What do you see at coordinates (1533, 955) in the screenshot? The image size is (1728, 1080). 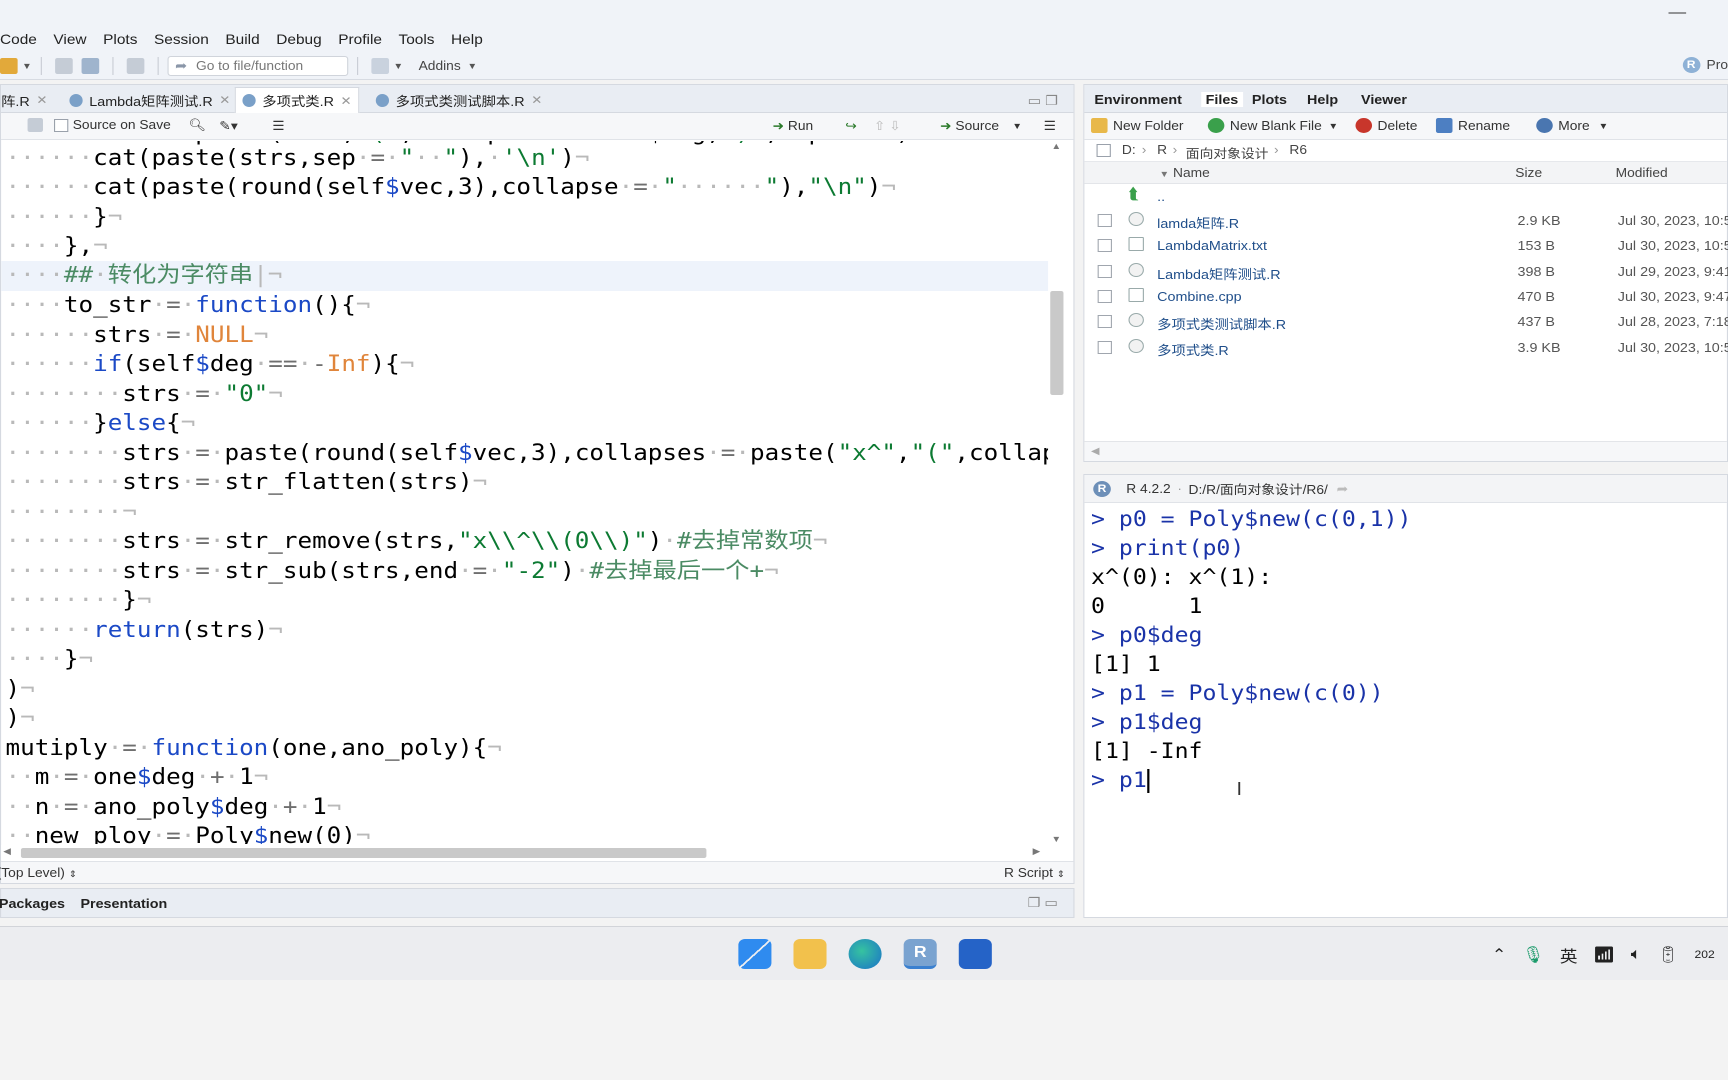 I see `microphone-icon: 🎙︎` at bounding box center [1533, 955].